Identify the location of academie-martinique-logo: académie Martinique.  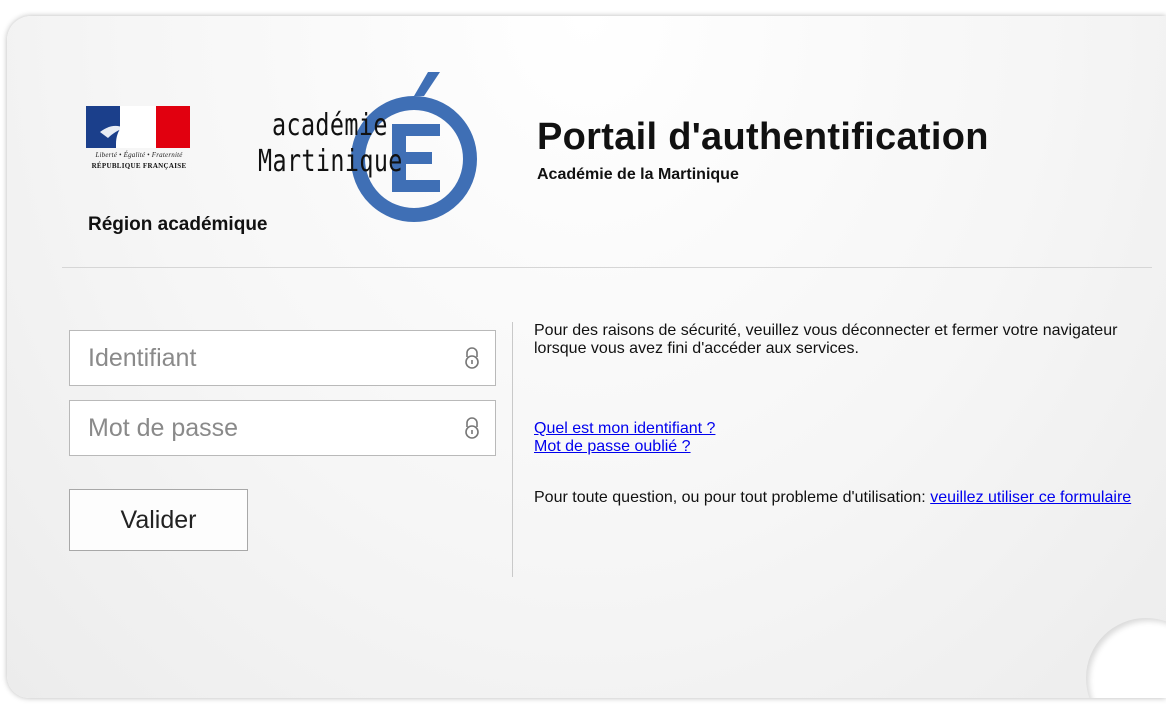
(373, 147).